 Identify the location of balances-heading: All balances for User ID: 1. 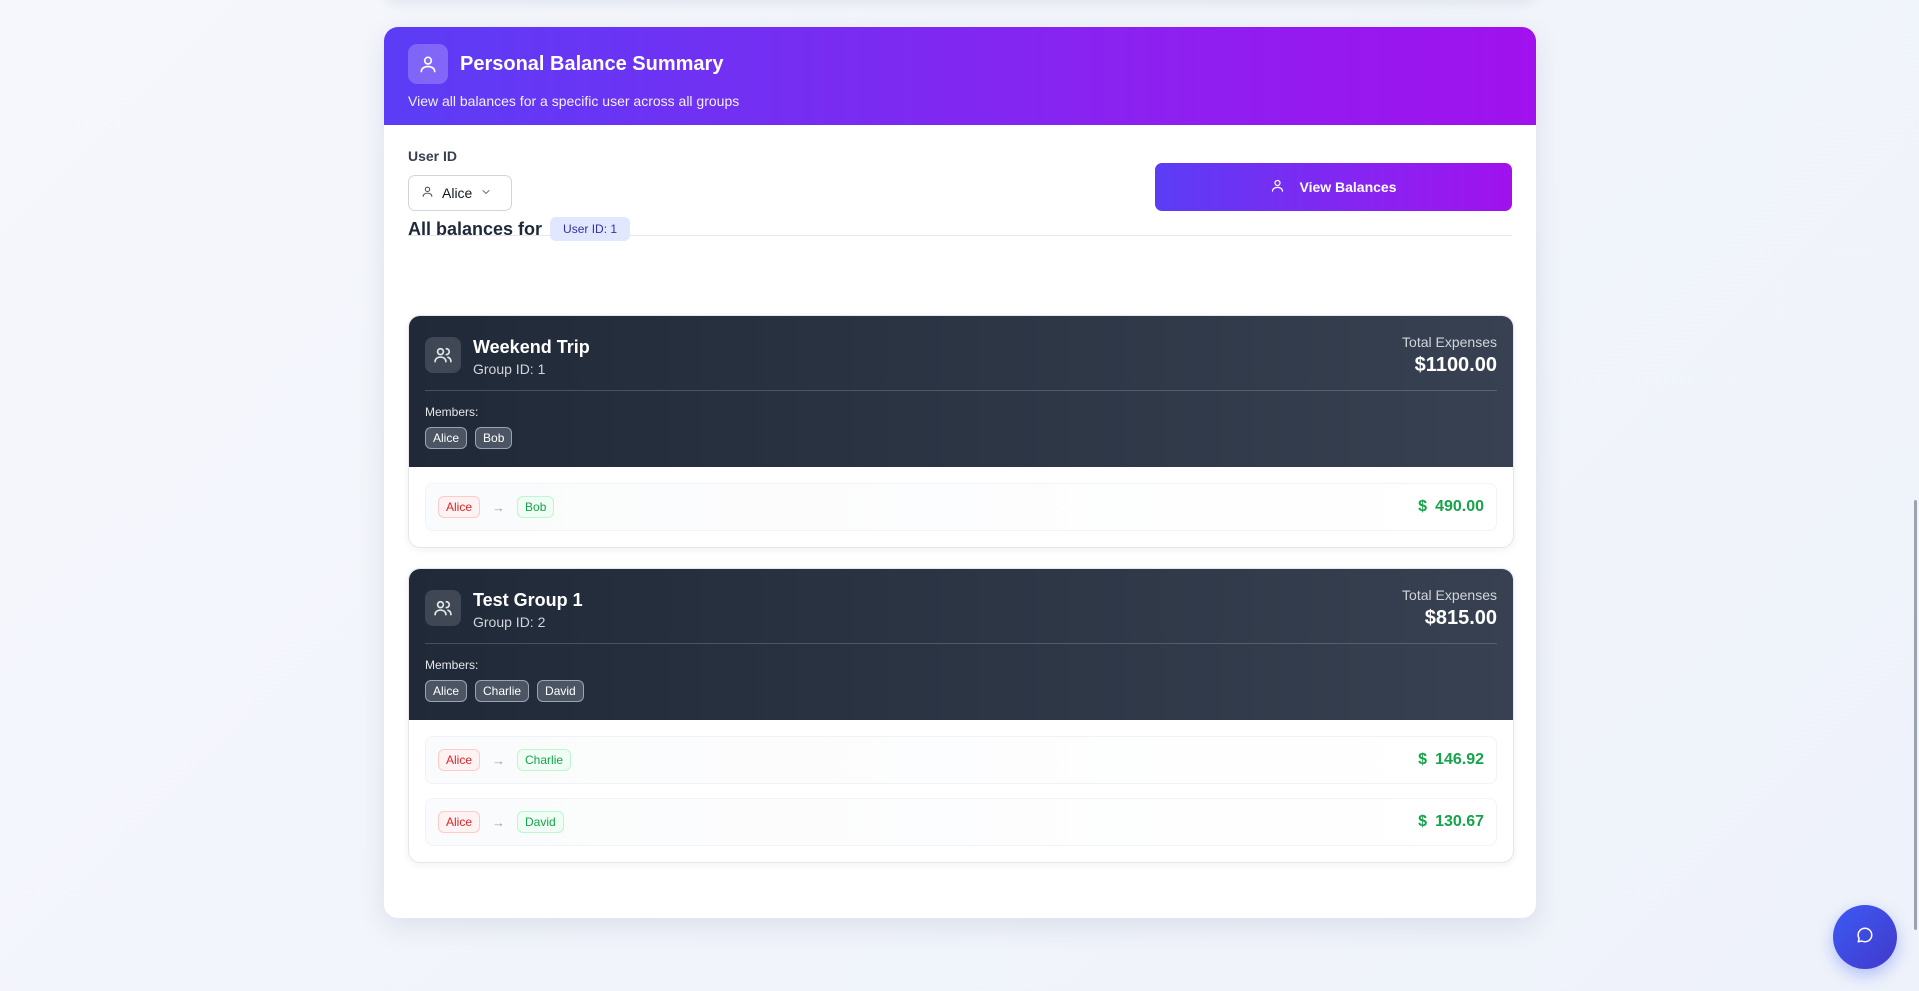
(519, 229).